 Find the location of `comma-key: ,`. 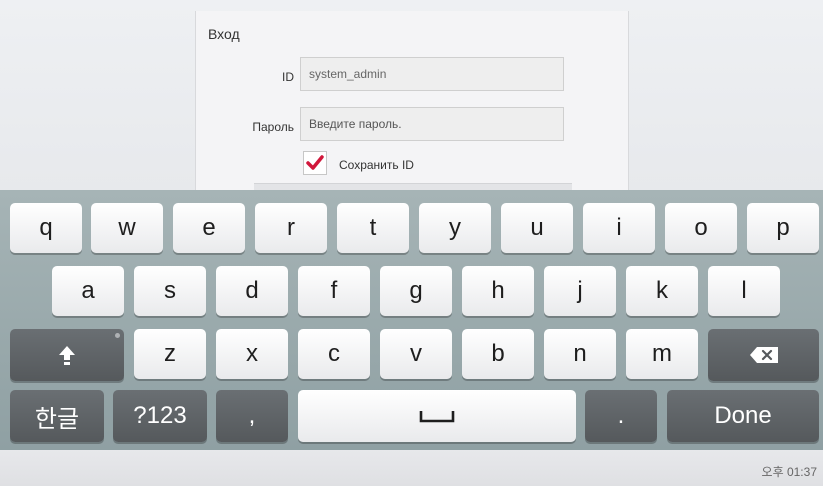

comma-key: , is located at coordinates (252, 416).